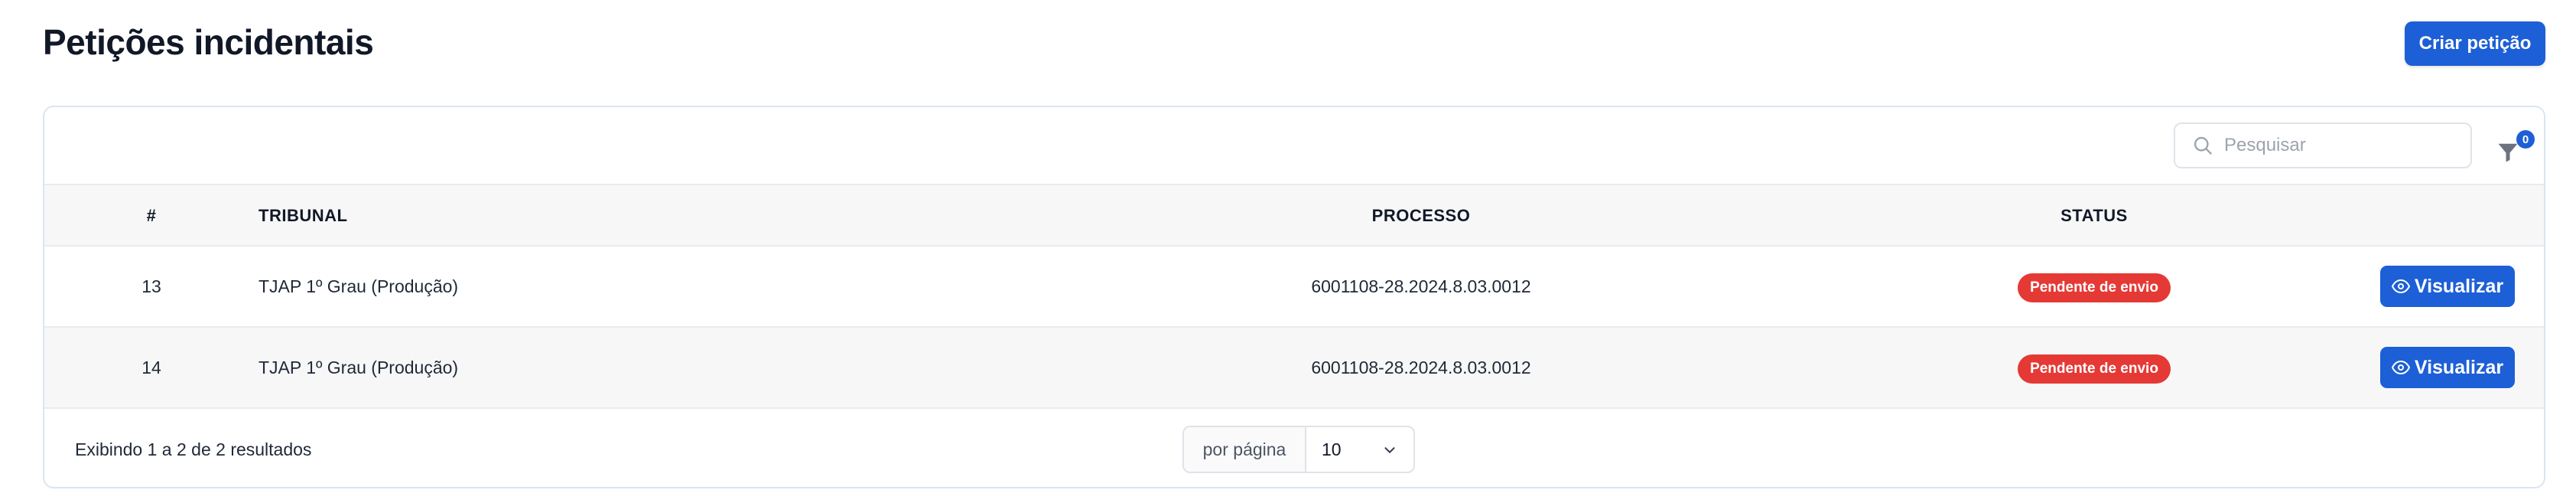 The width and height of the screenshot is (2576, 503). Describe the element at coordinates (151, 367) in the screenshot. I see `row-number: 14` at that location.